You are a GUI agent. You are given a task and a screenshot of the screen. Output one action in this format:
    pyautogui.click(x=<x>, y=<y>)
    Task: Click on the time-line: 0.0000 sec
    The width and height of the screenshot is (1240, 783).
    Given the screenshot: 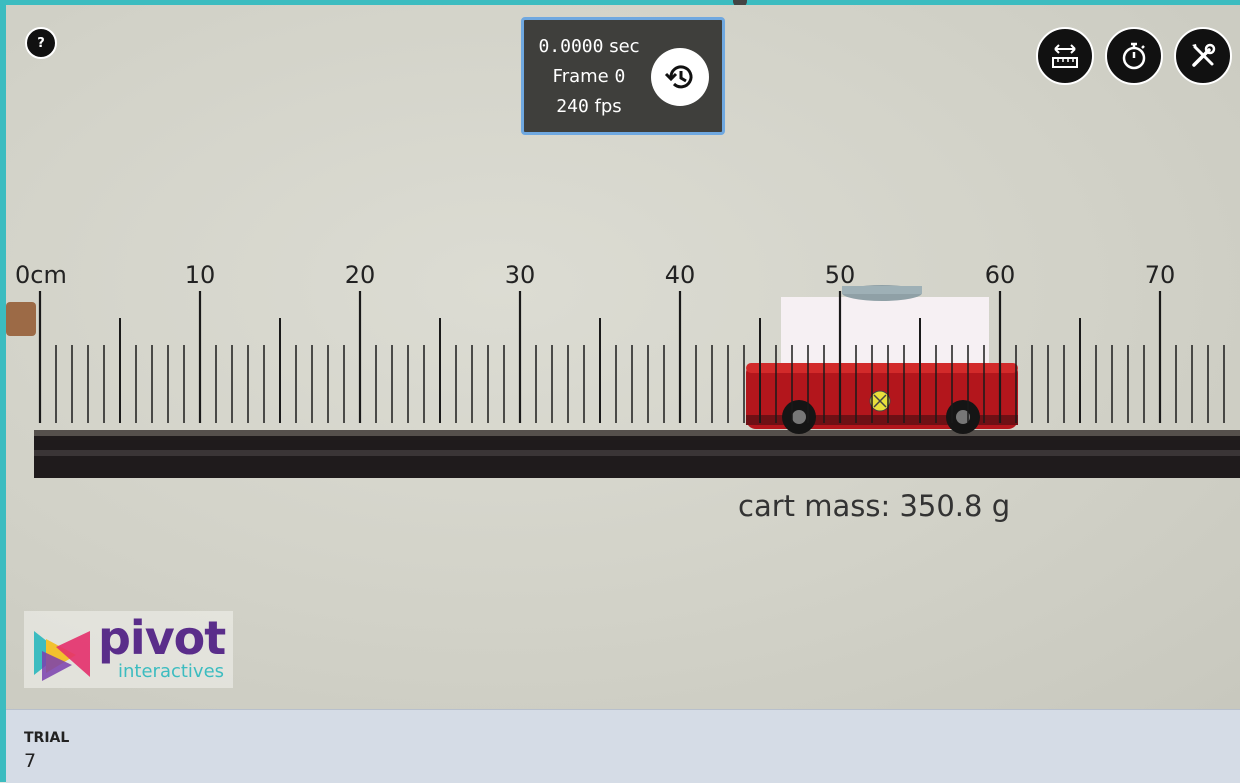 What is the action you would take?
    pyautogui.click(x=589, y=46)
    